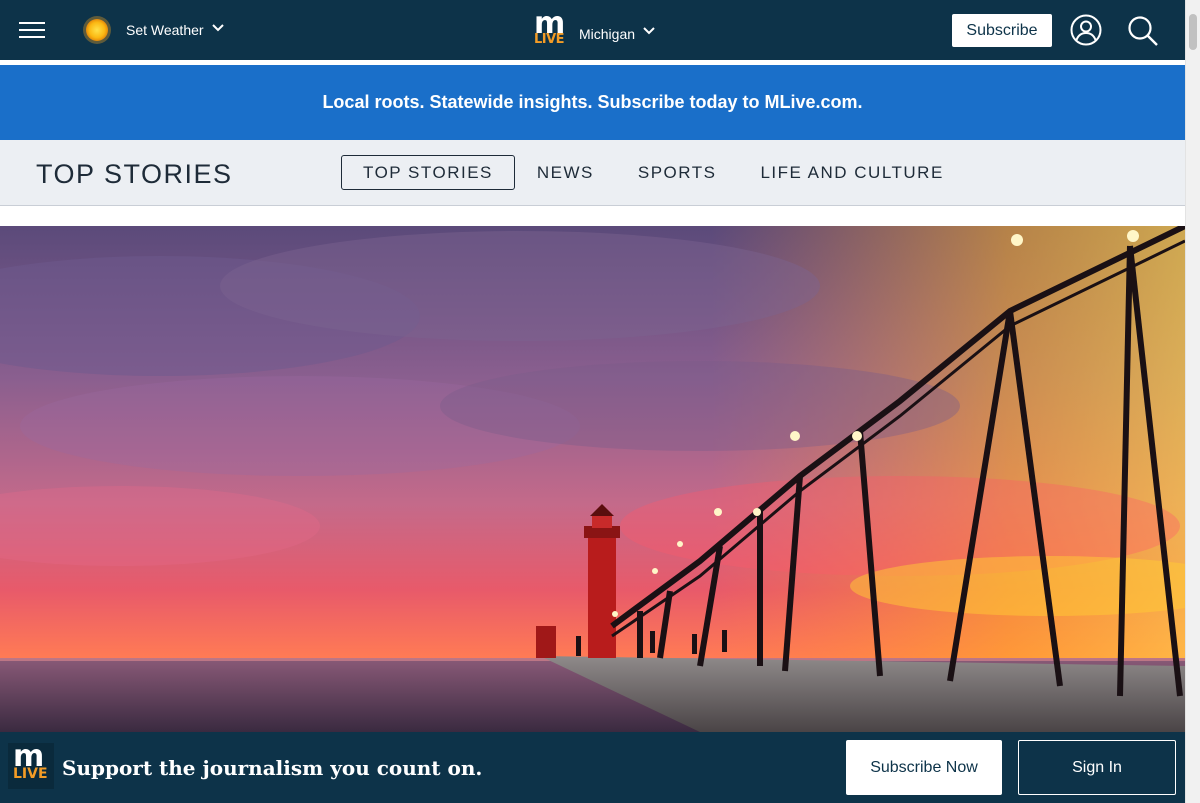 This screenshot has width=1200, height=803. I want to click on site-header: Set Weather m LIVE Michigan Subscribe, so click(592, 31).